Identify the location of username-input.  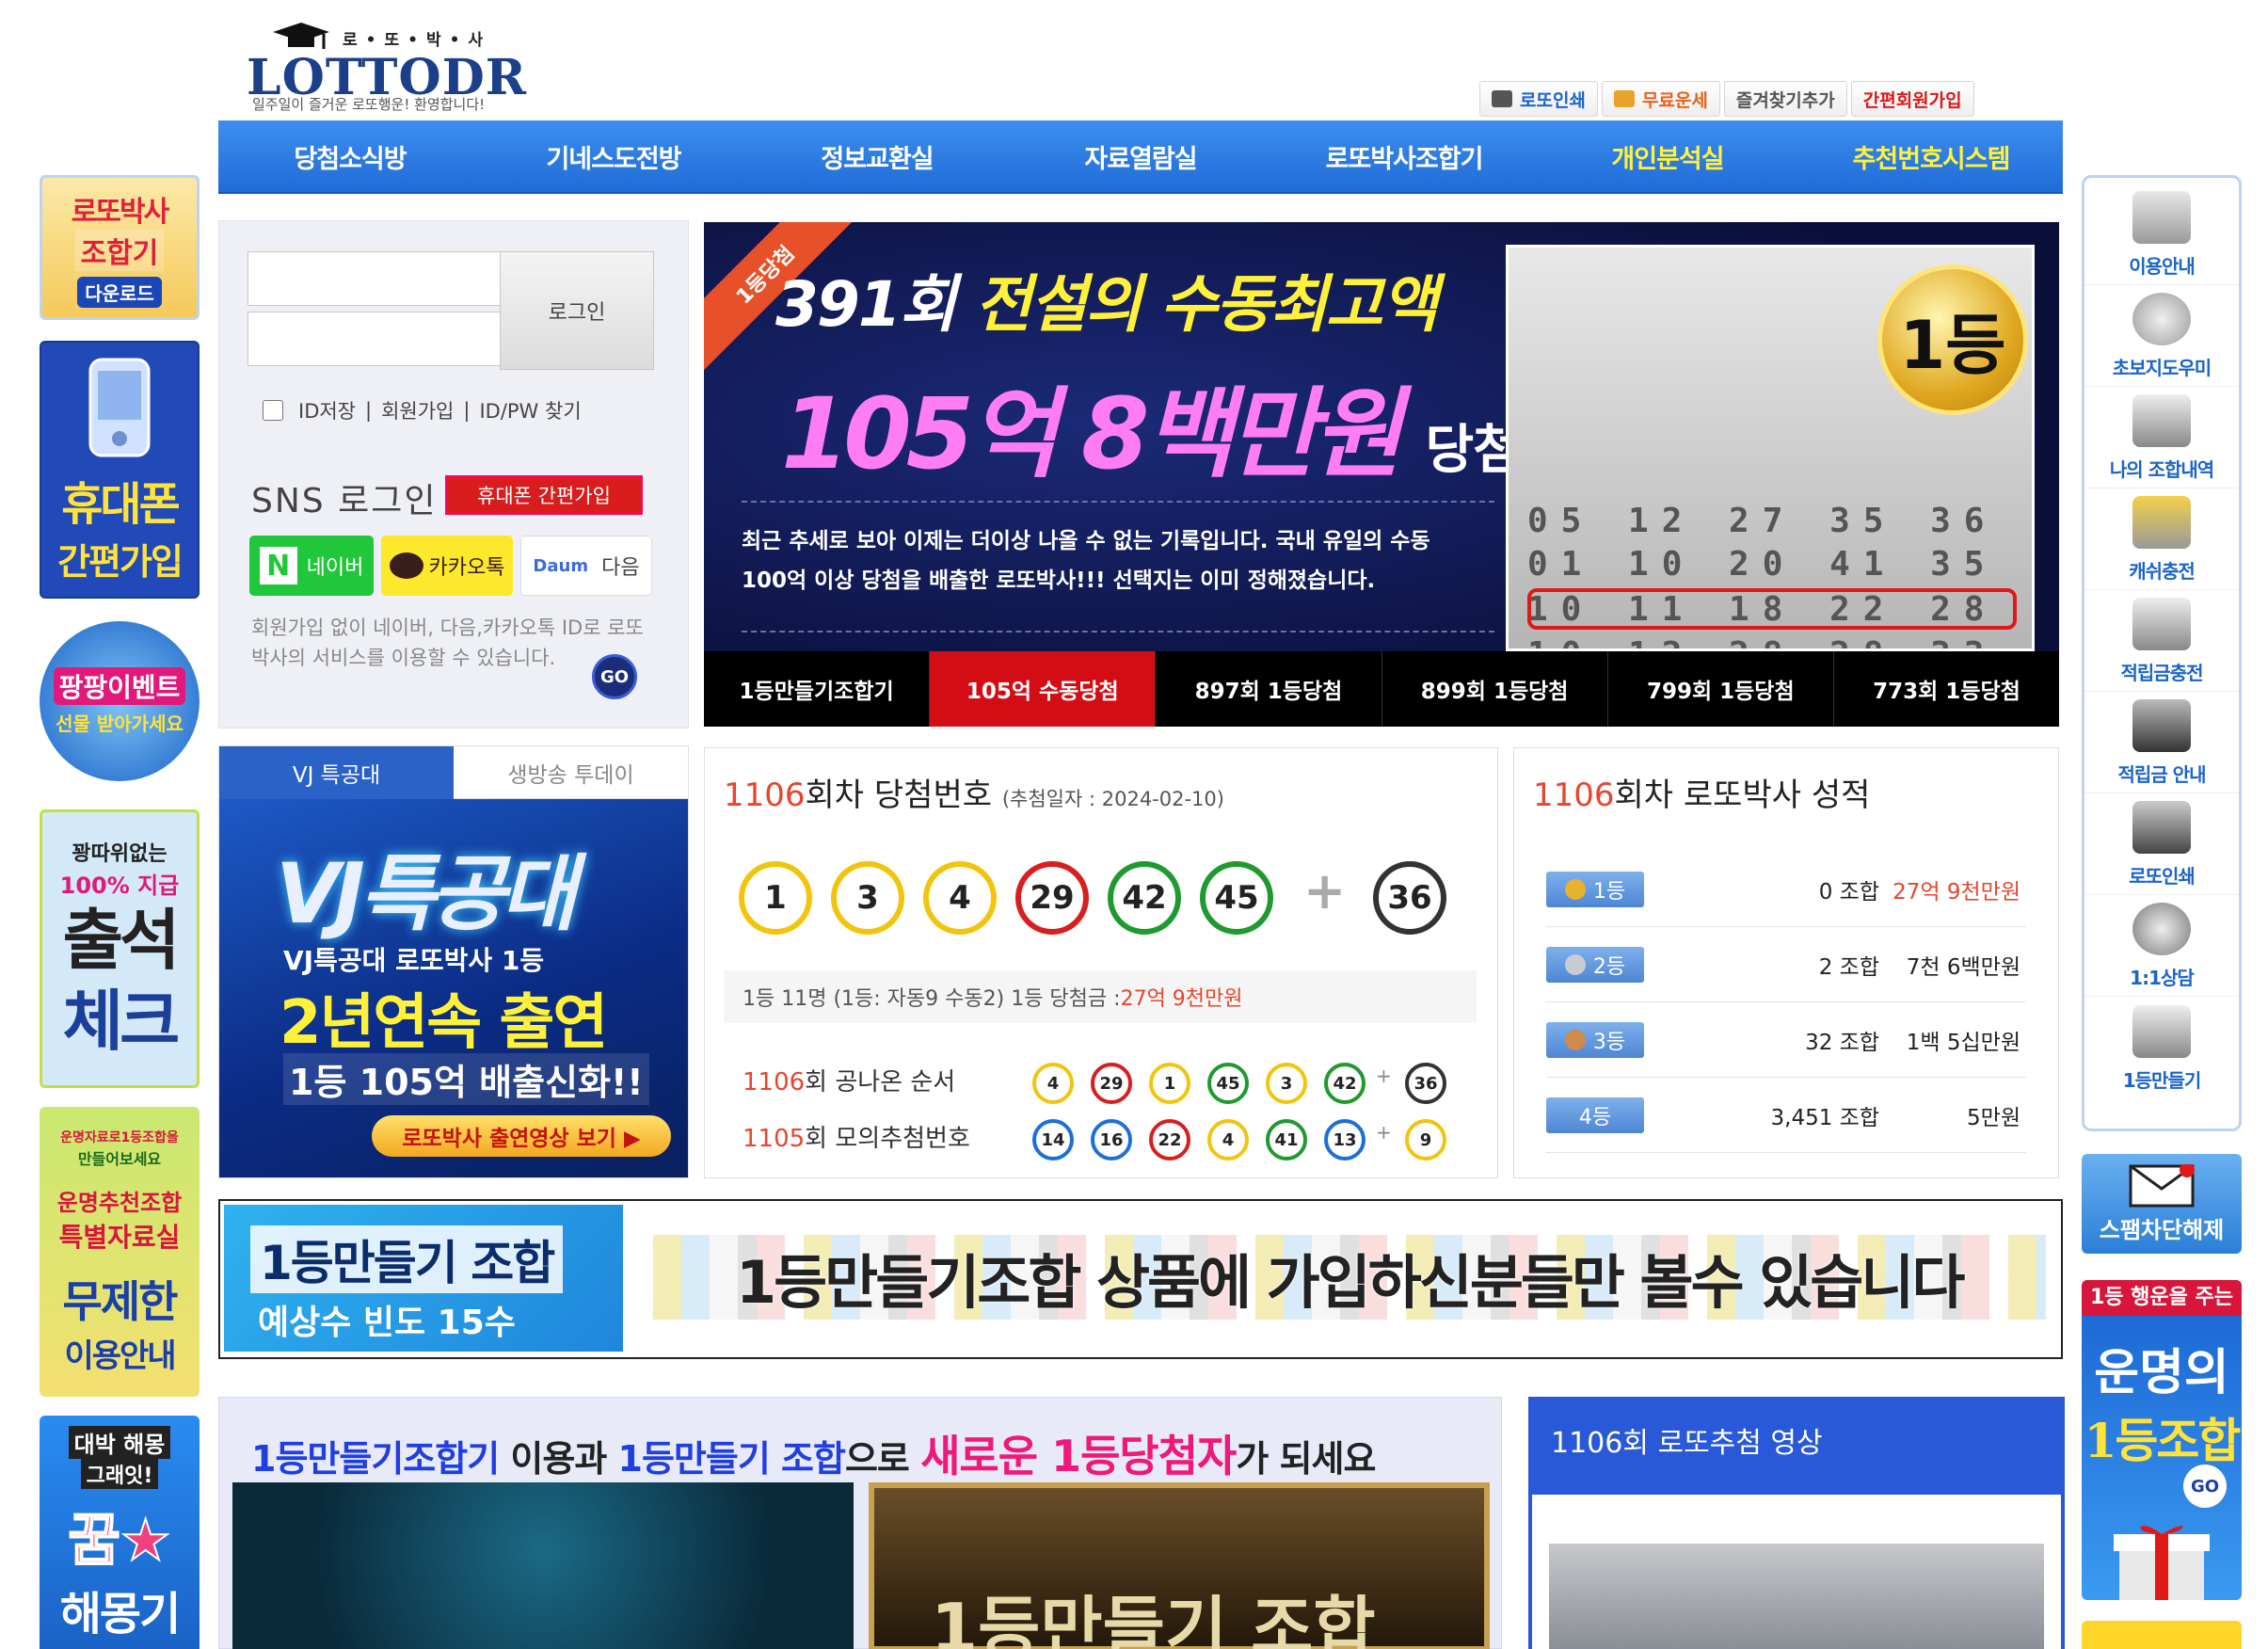
(375, 278).